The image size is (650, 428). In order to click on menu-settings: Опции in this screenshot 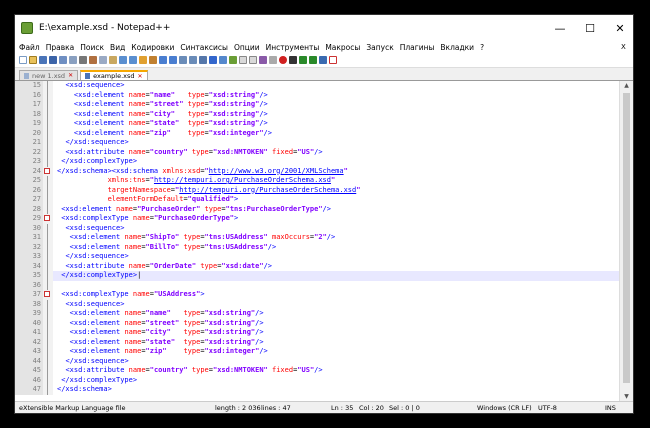, I will do `click(247, 47)`.